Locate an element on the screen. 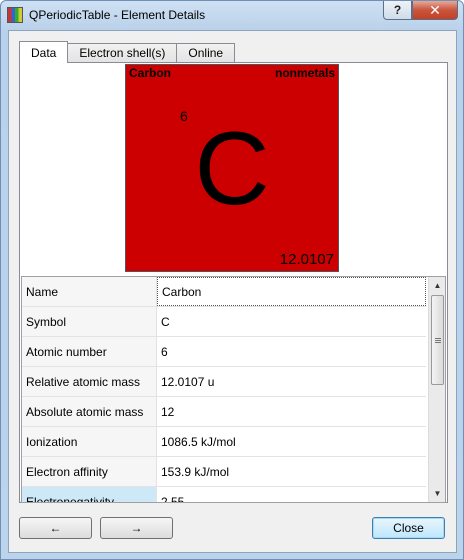 This screenshot has height=560, width=464. table-row: Electron affinity 153.9 kJ/mol is located at coordinates (224, 472).